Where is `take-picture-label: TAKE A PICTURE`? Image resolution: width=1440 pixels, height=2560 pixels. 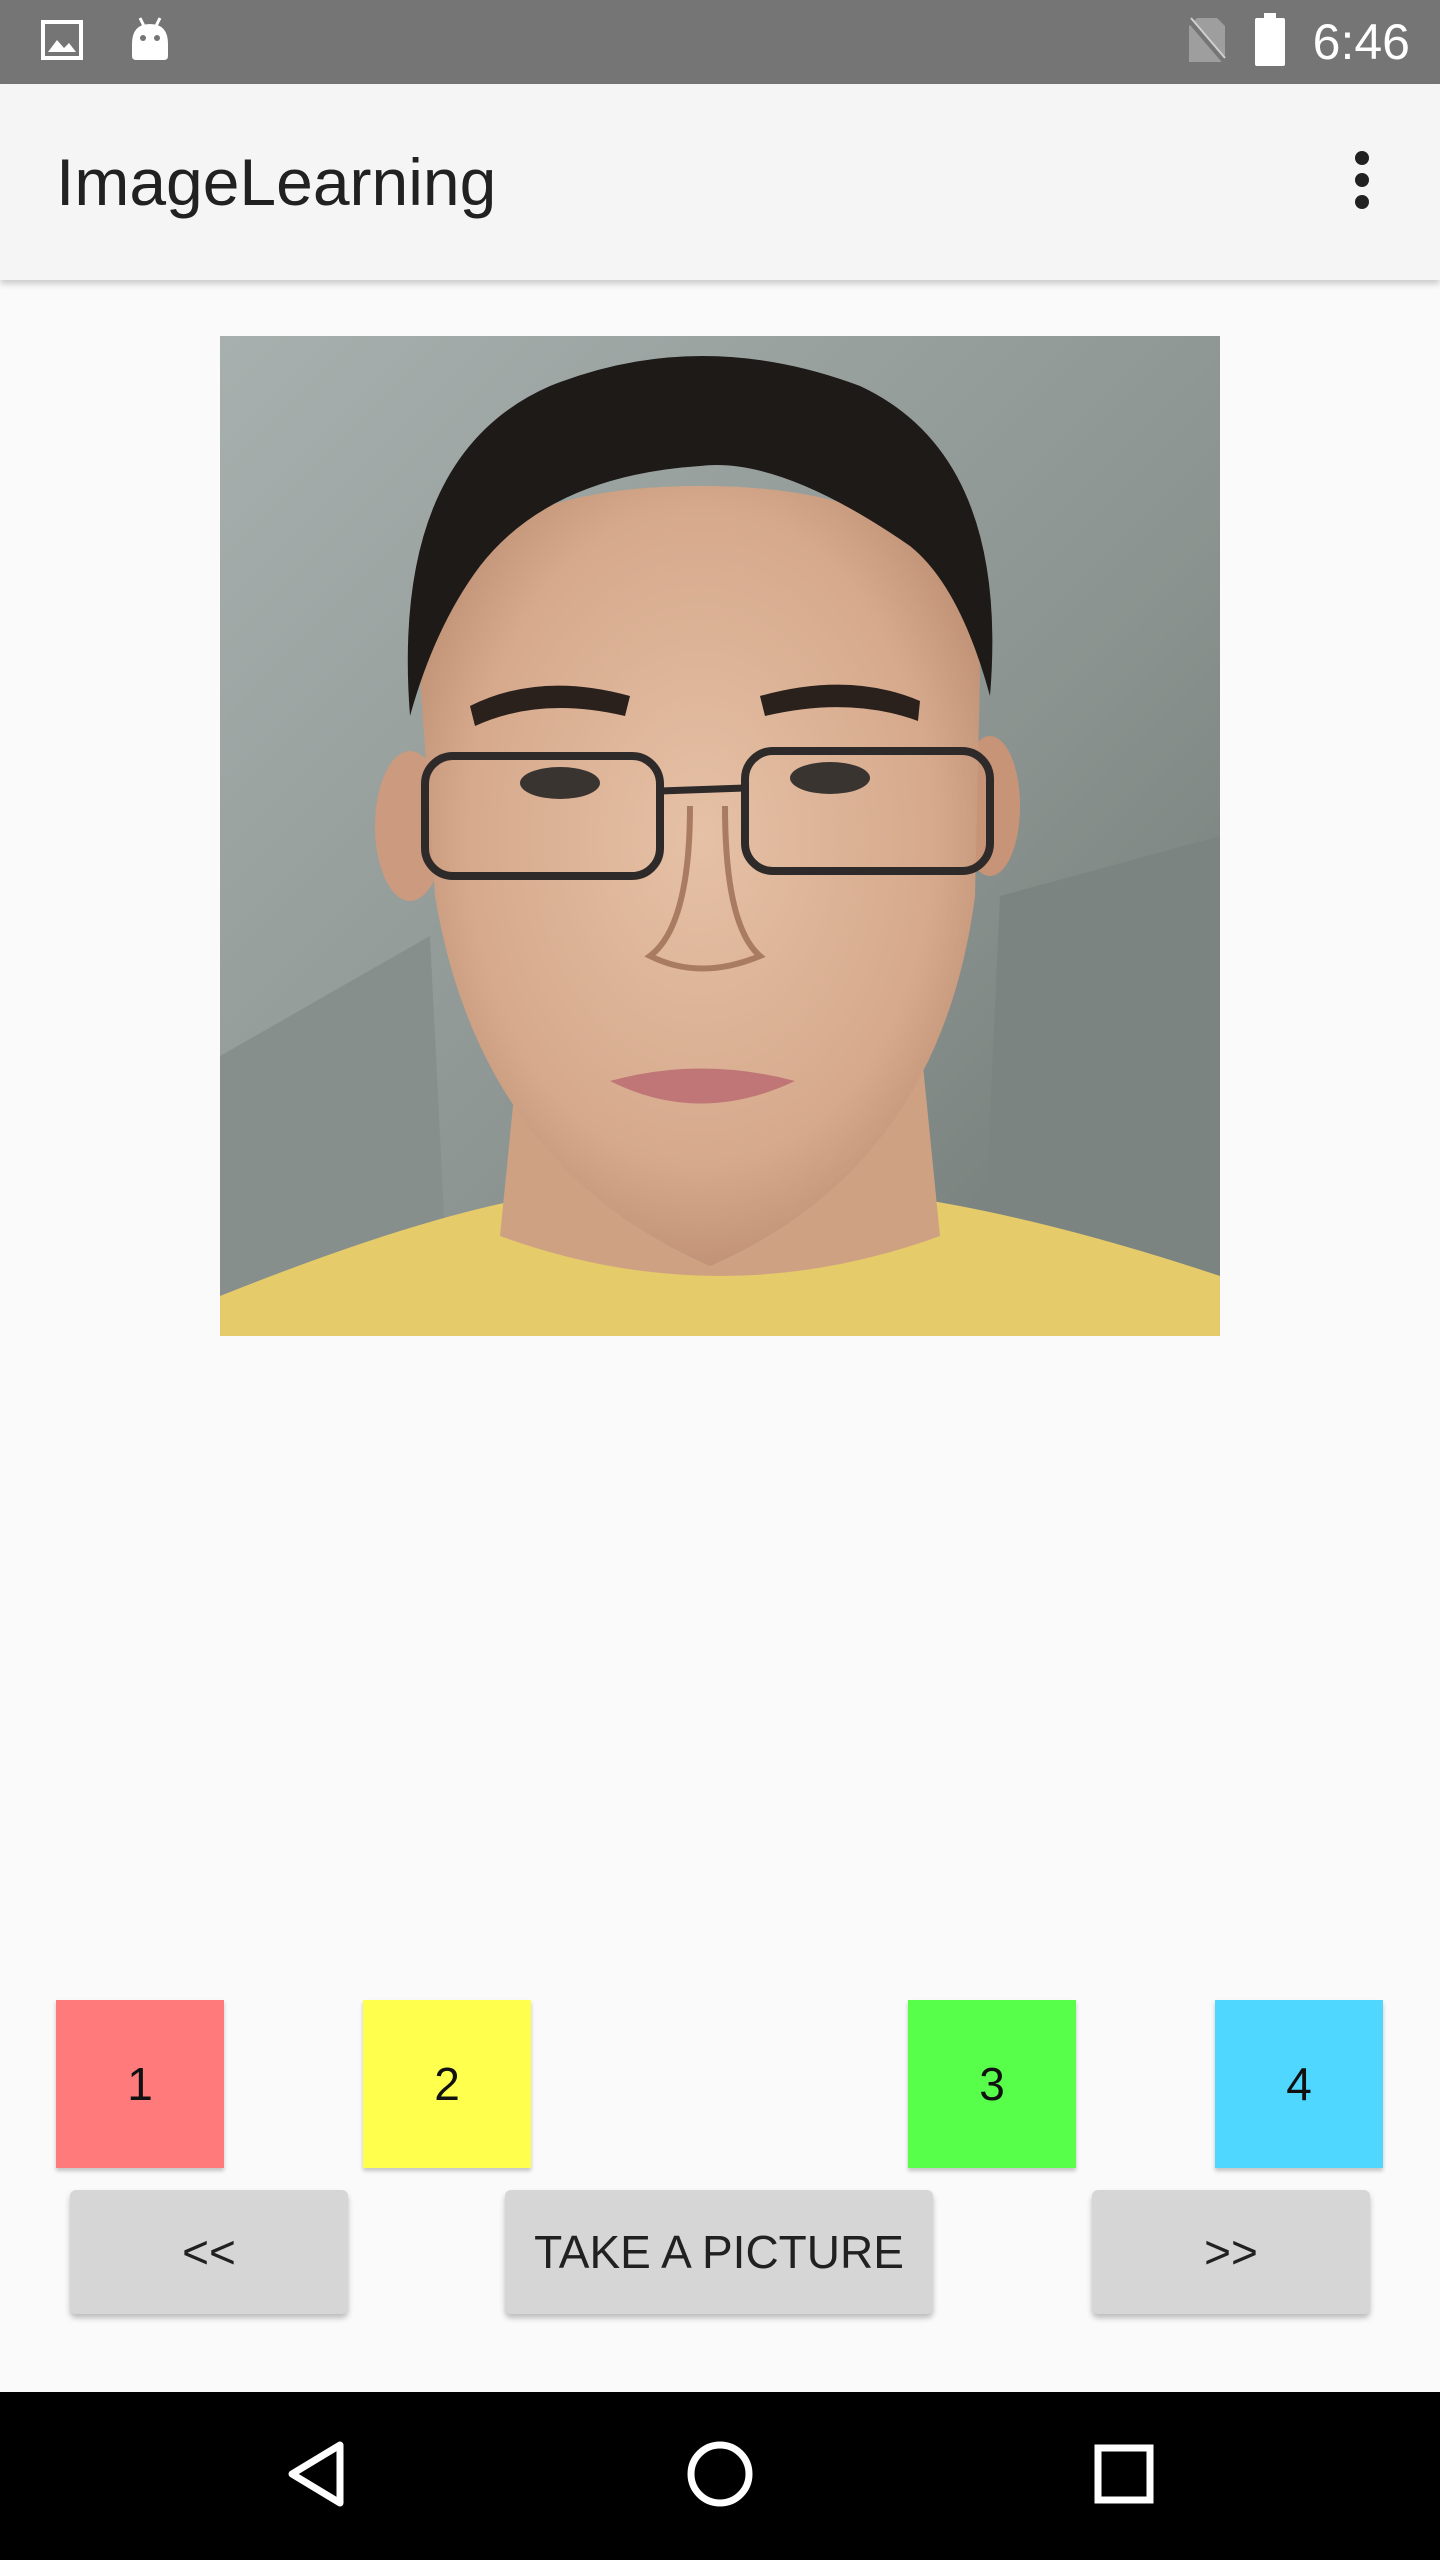 take-picture-label: TAKE A PICTURE is located at coordinates (719, 2252).